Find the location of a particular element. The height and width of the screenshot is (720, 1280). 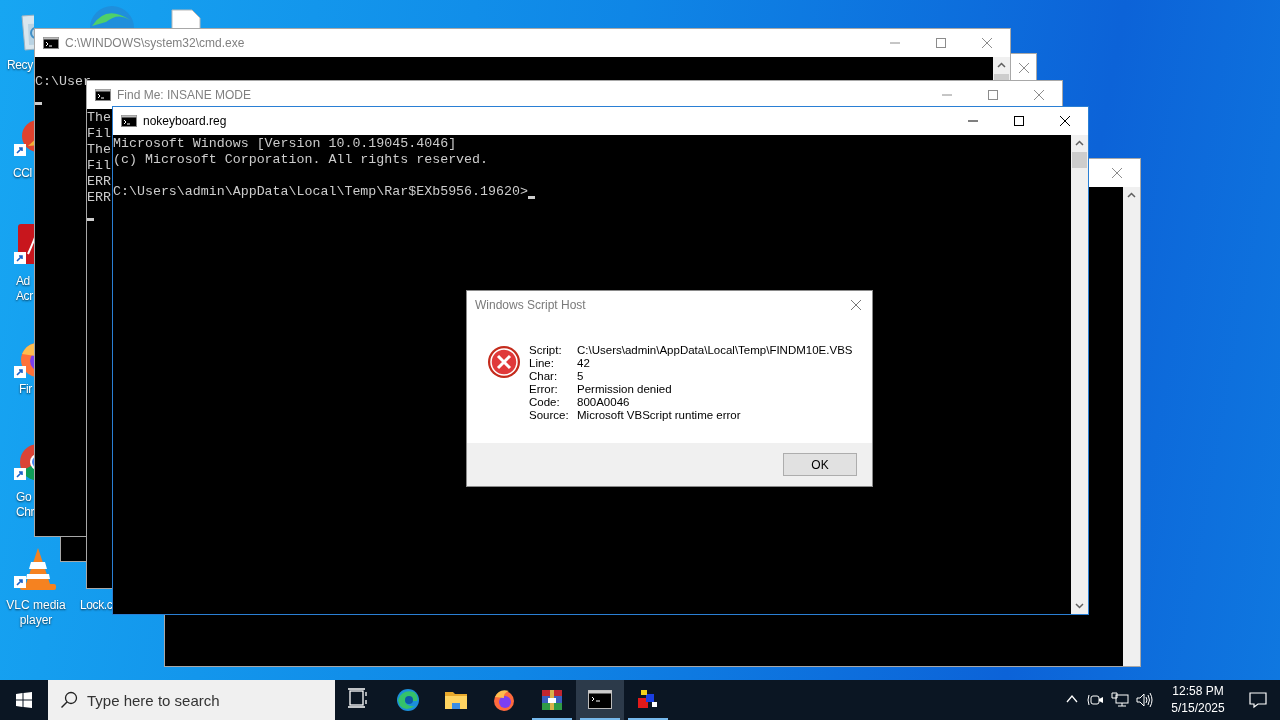

window-title: nokeyboard.reg is located at coordinates (185, 121).